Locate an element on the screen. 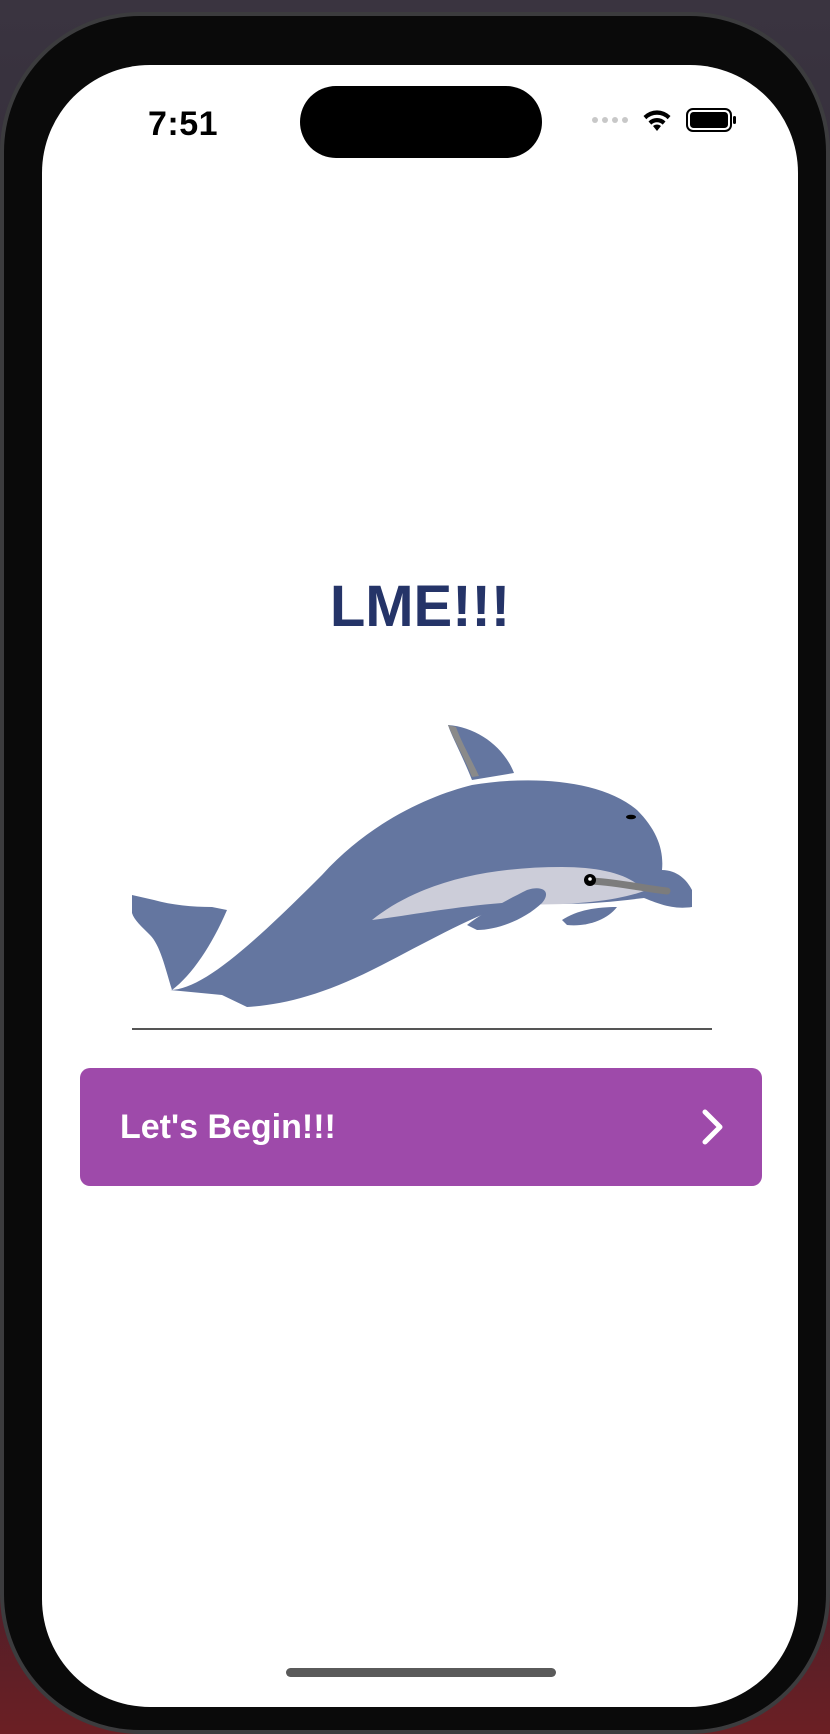 The image size is (830, 1734). battery-icon is located at coordinates (711, 120).